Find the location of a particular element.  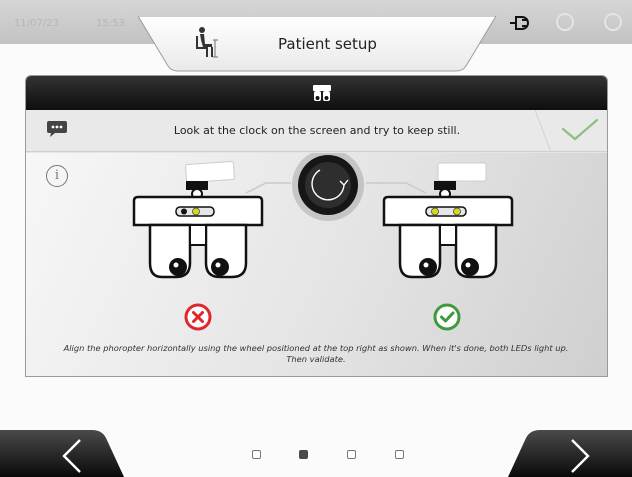

plug-icon is located at coordinates (521, 25).